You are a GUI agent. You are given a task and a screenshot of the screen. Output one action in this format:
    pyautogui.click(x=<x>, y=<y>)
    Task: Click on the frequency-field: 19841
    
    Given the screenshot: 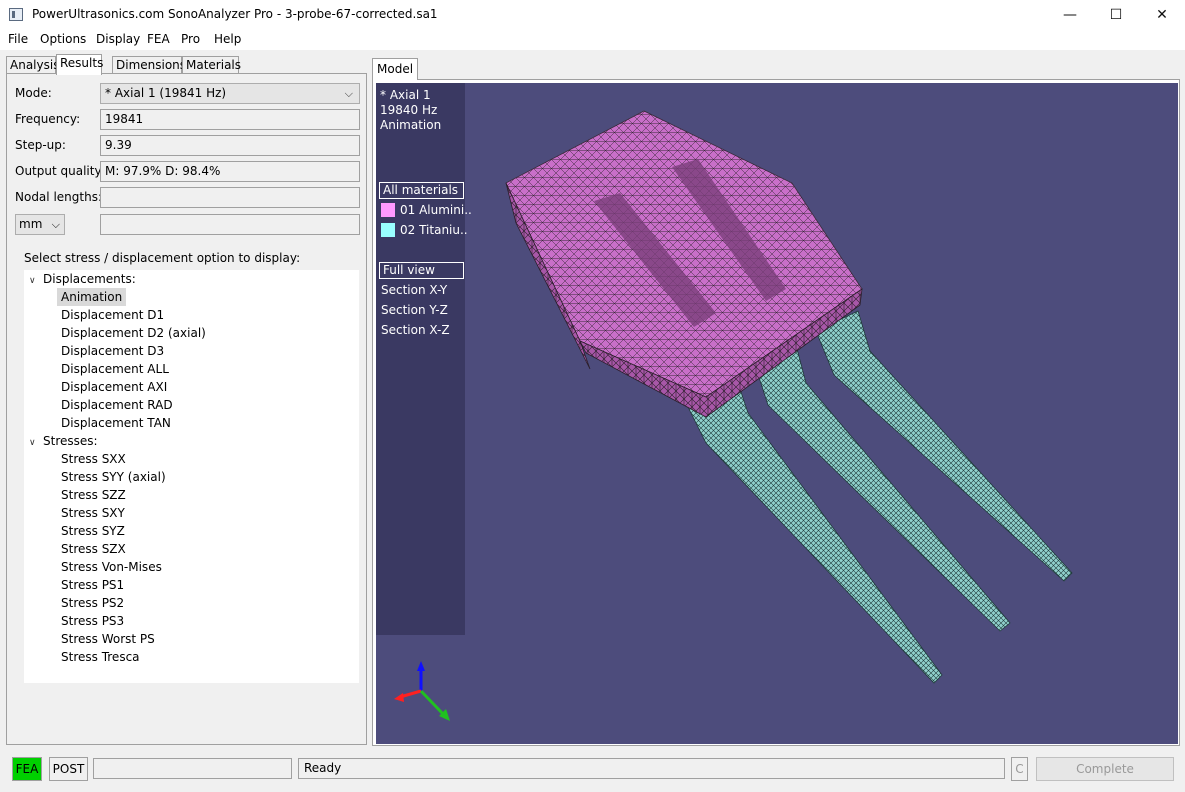 What is the action you would take?
    pyautogui.click(x=230, y=119)
    